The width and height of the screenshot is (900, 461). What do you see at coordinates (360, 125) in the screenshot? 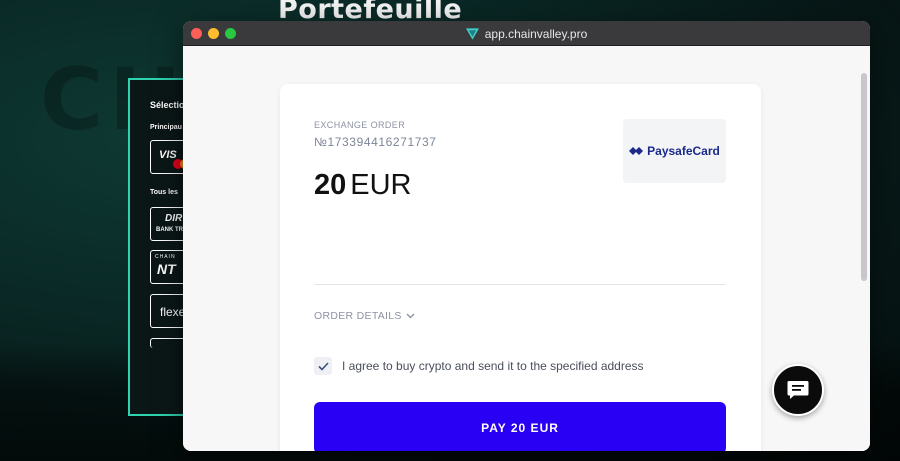
I see `order-label: EXCHANGE ORDER` at bounding box center [360, 125].